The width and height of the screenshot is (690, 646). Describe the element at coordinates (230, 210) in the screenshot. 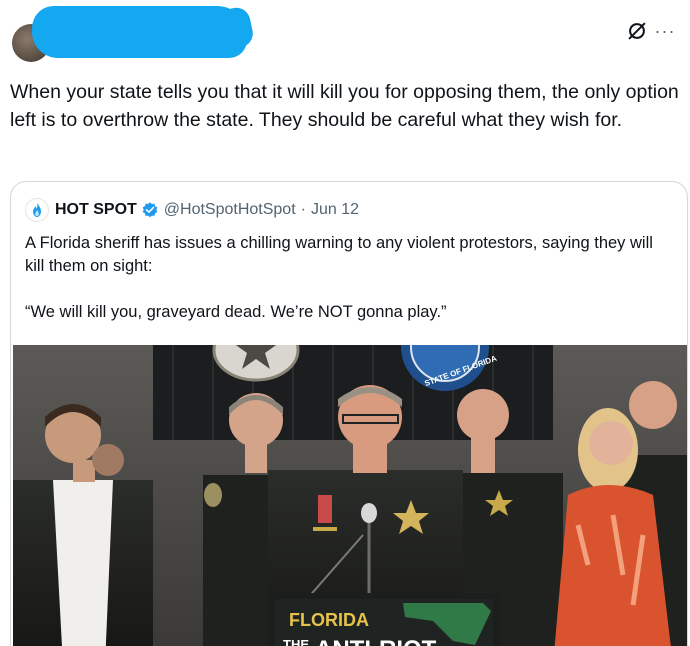

I see `quoted-handle: @HotSpotHotSpot` at that location.